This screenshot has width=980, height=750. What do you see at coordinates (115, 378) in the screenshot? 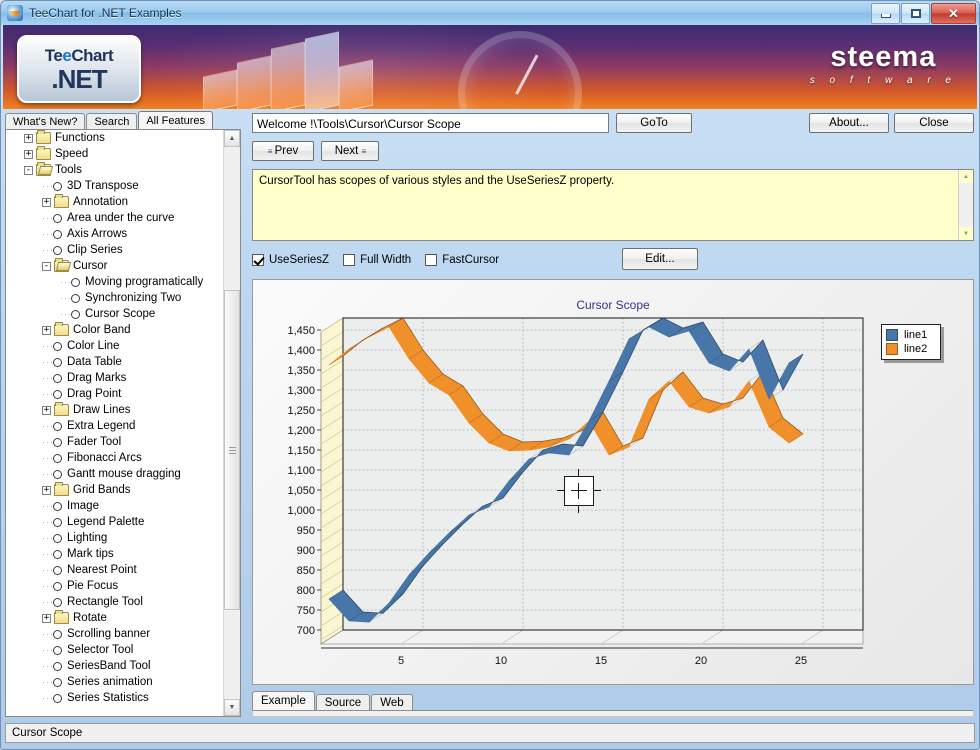
I see `tree-item-drag-marks: ··· Drag Marks` at bounding box center [115, 378].